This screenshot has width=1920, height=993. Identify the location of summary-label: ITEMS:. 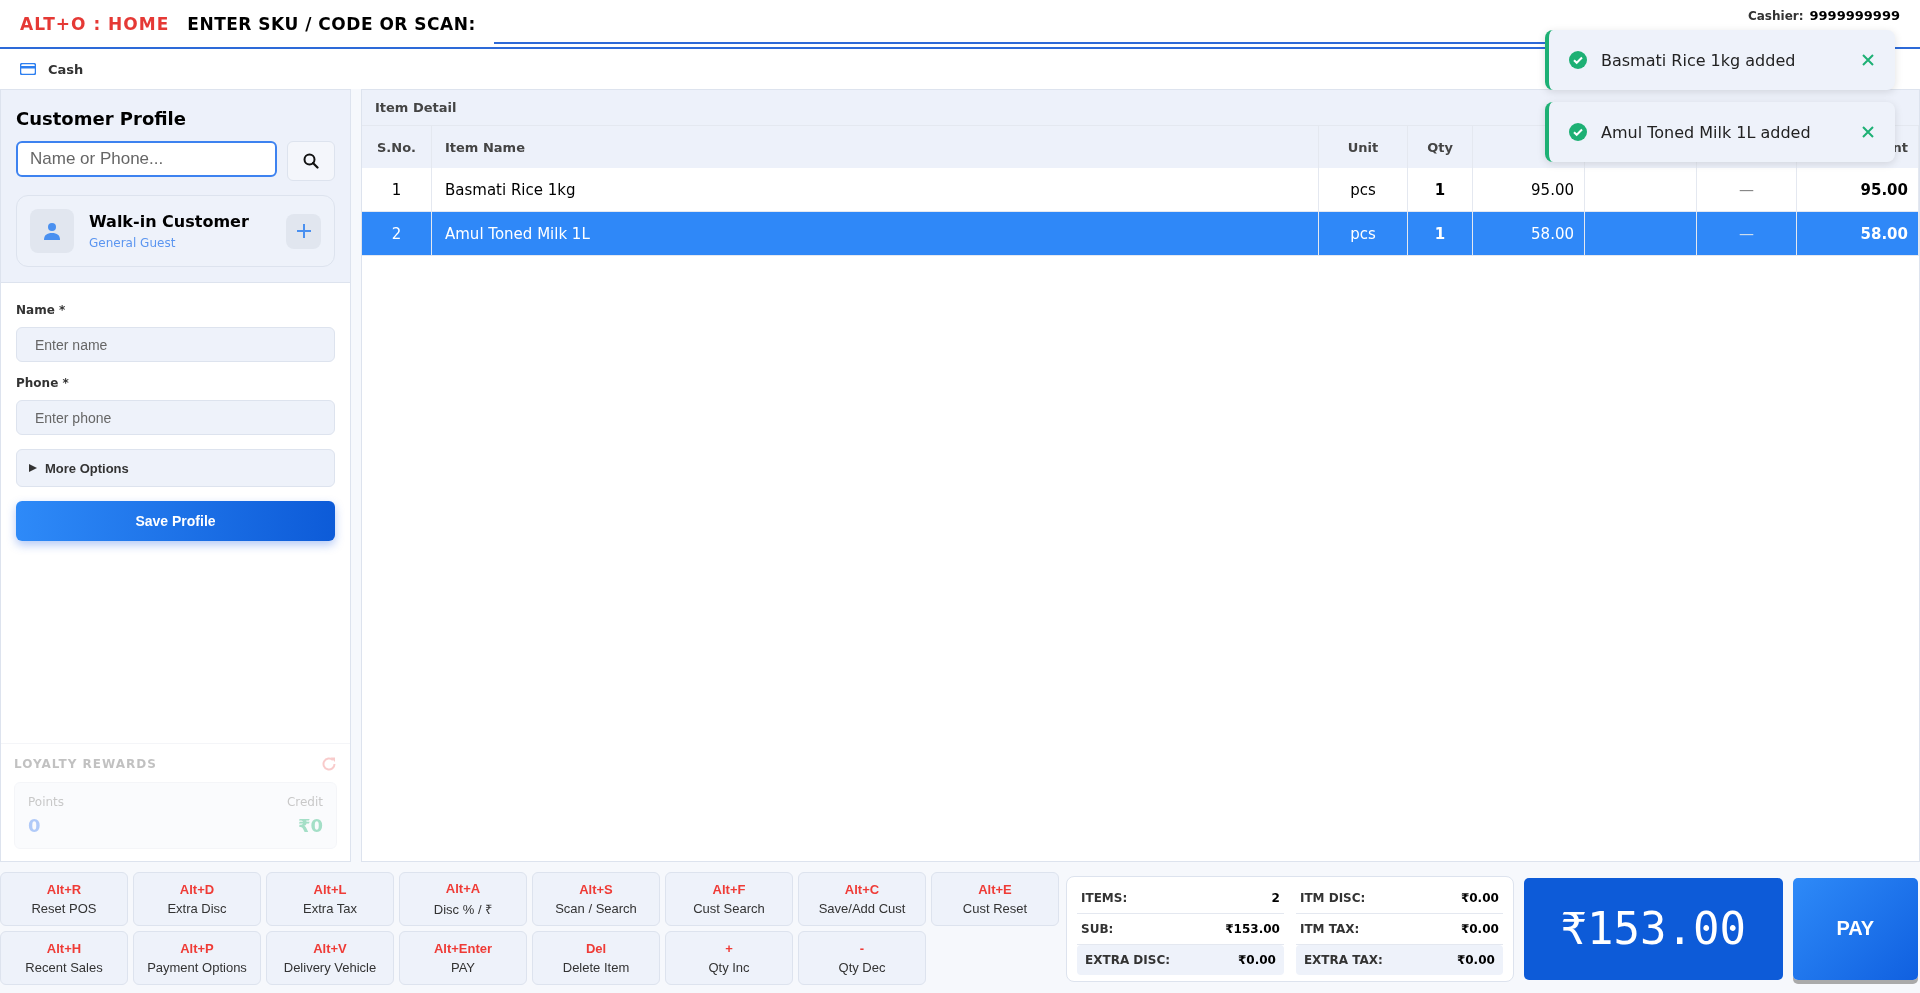
(1104, 897).